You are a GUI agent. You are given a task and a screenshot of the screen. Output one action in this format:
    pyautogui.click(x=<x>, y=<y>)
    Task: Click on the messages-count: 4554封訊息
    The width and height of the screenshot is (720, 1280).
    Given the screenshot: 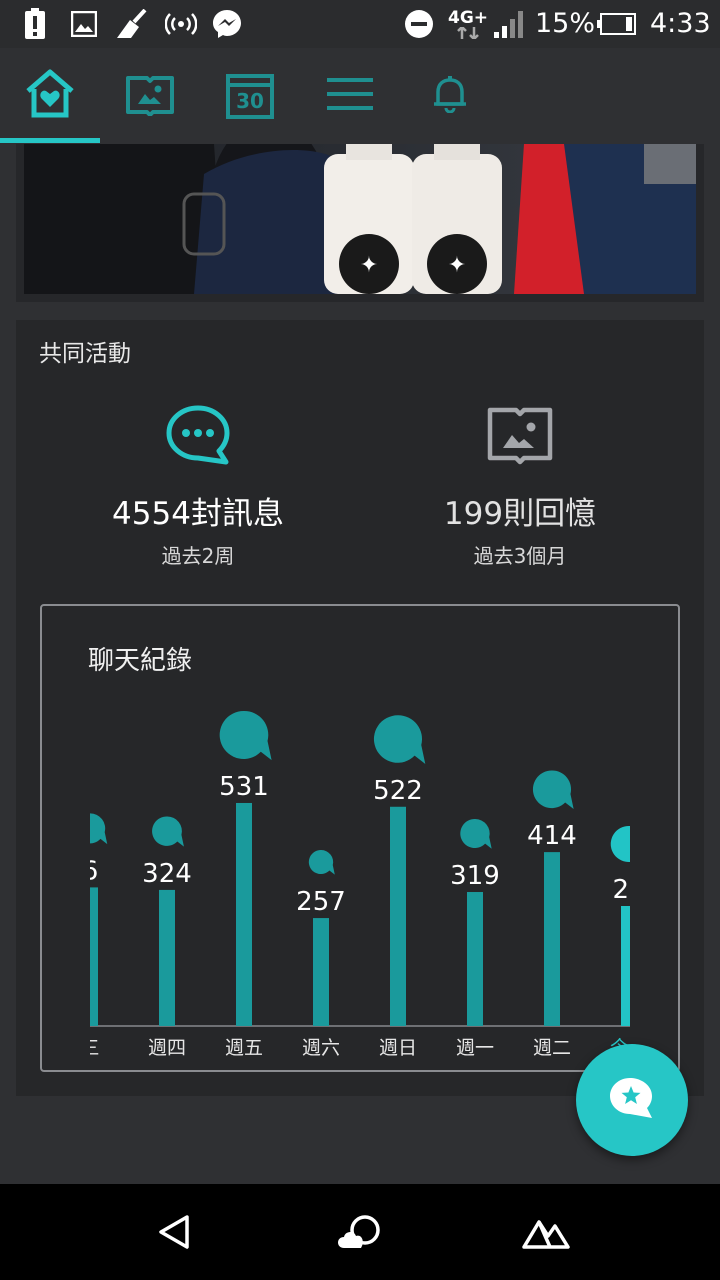 What is the action you would take?
    pyautogui.click(x=198, y=514)
    